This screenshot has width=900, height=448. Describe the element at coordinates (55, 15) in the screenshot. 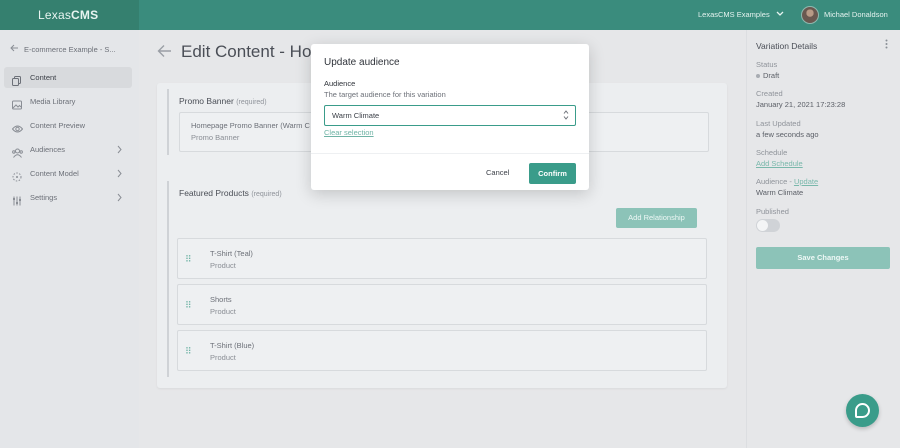

I see `brand-prefix: Lexas` at that location.